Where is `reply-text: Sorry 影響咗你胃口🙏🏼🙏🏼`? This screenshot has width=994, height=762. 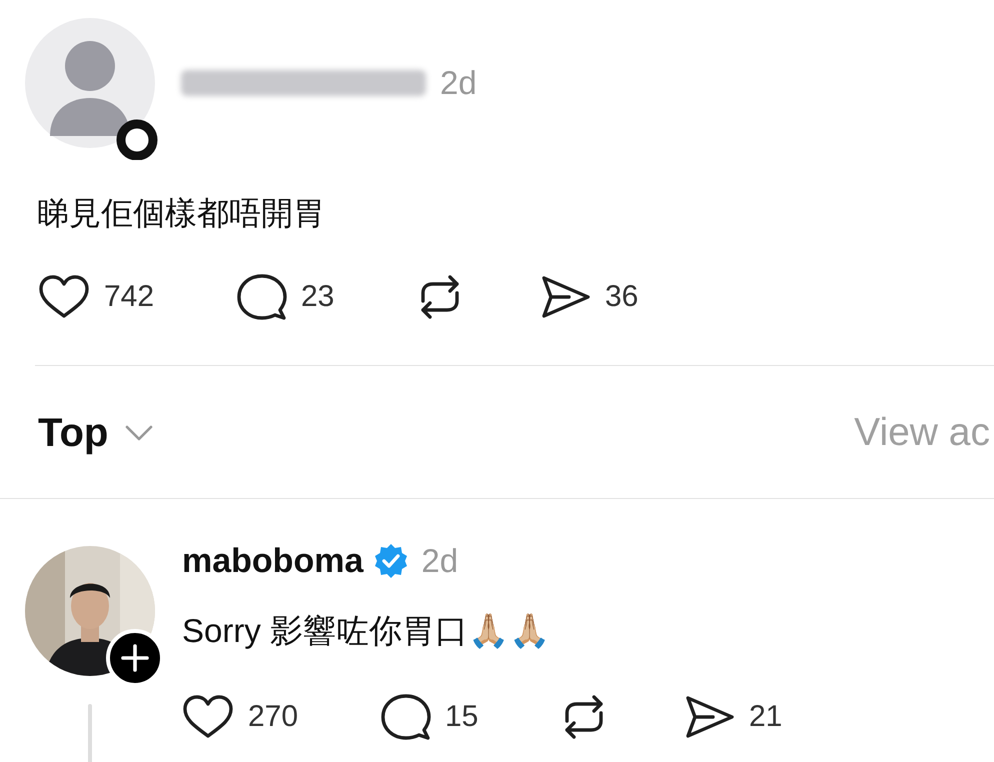
reply-text: Sorry 影響咗你胃口🙏🏼🙏🏼 is located at coordinates (367, 631).